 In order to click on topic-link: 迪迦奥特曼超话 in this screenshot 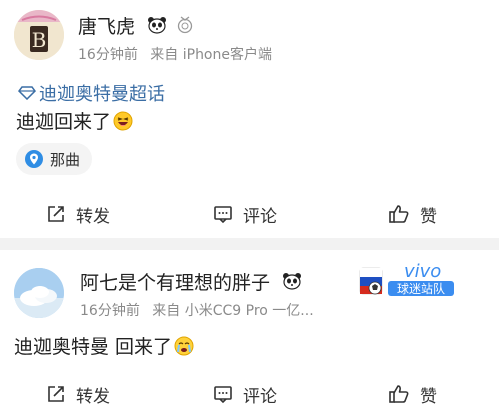, I will do `click(91, 93)`.